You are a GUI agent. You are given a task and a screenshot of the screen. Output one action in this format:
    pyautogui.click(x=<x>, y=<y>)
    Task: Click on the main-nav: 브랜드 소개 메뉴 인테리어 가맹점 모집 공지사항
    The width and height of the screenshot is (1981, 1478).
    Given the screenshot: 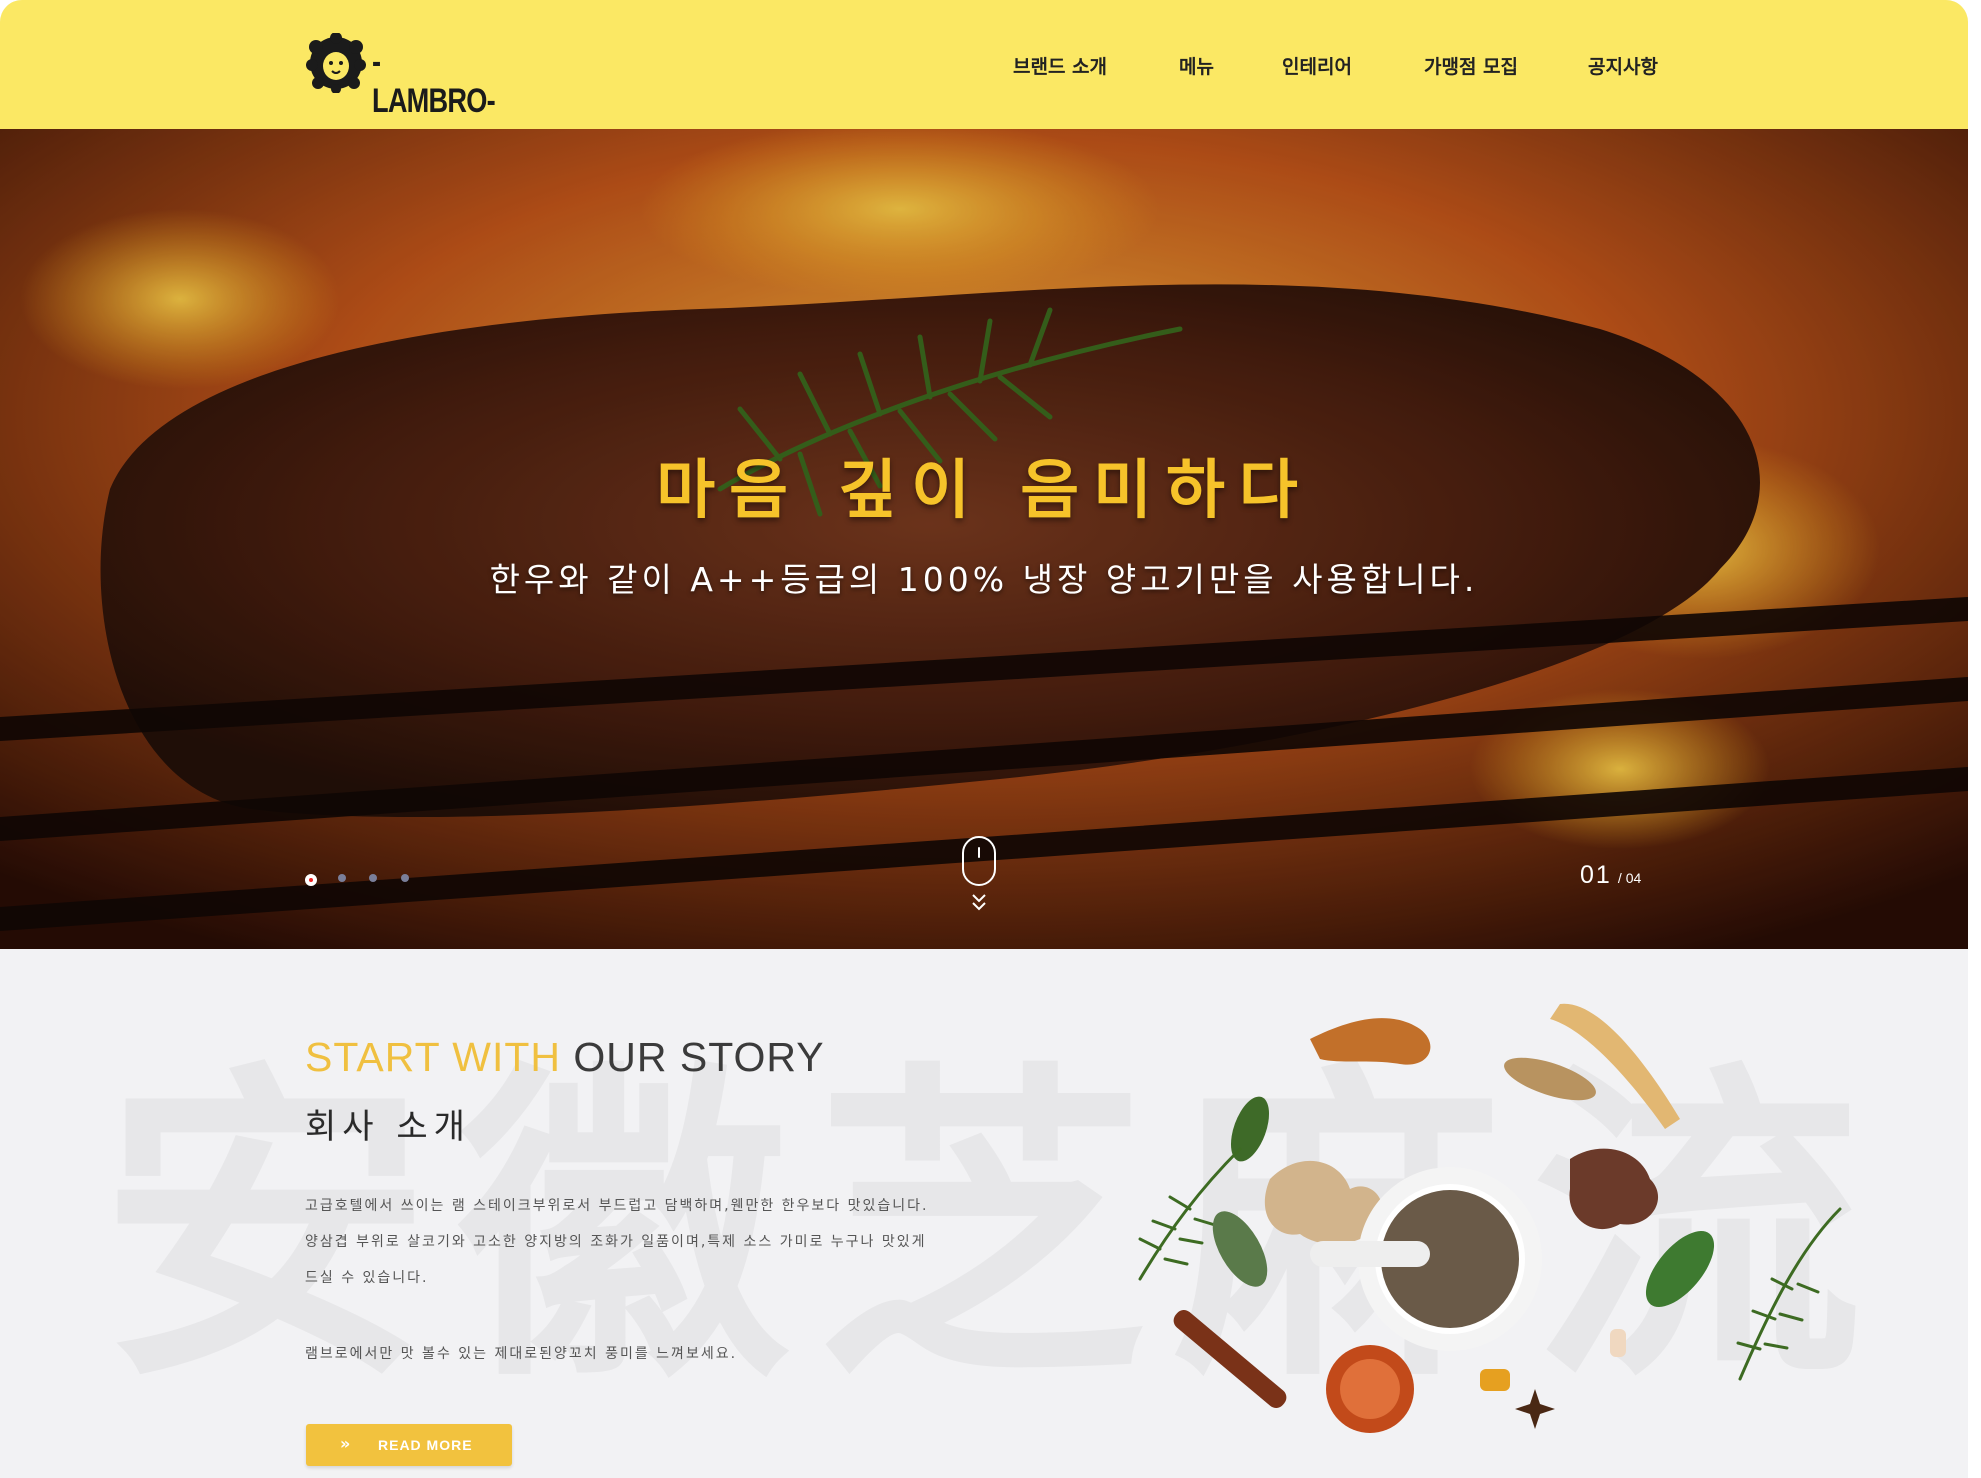 What is the action you would take?
    pyautogui.click(x=984, y=67)
    